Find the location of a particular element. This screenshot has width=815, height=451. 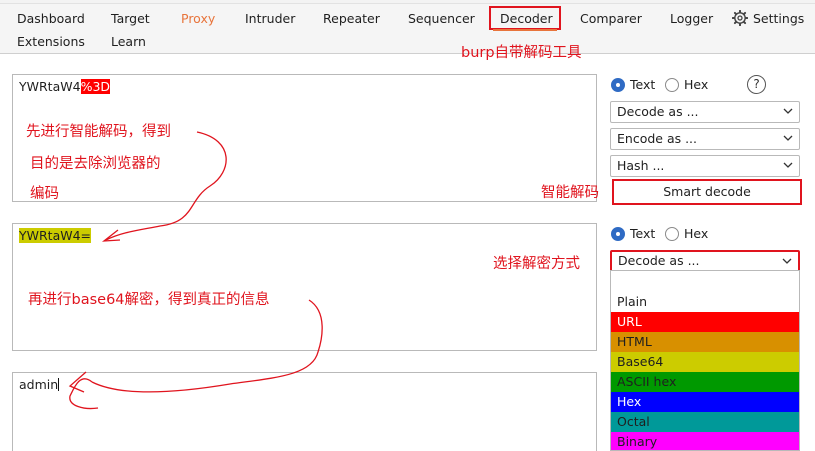

output-text-value: admin is located at coordinates (39, 384).